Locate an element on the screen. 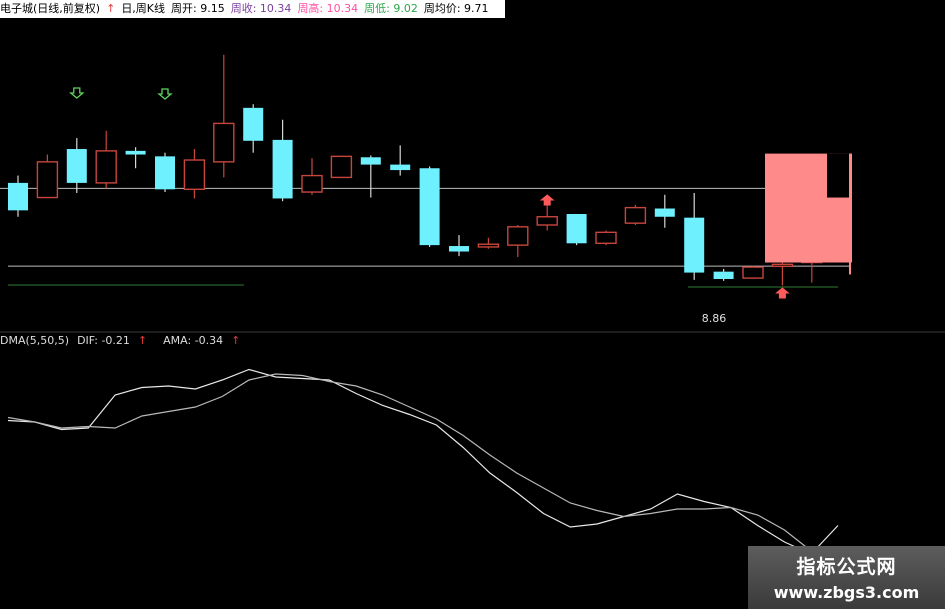 The height and width of the screenshot is (609, 945). weekly-close: 周收: 10.34 is located at coordinates (261, 8).